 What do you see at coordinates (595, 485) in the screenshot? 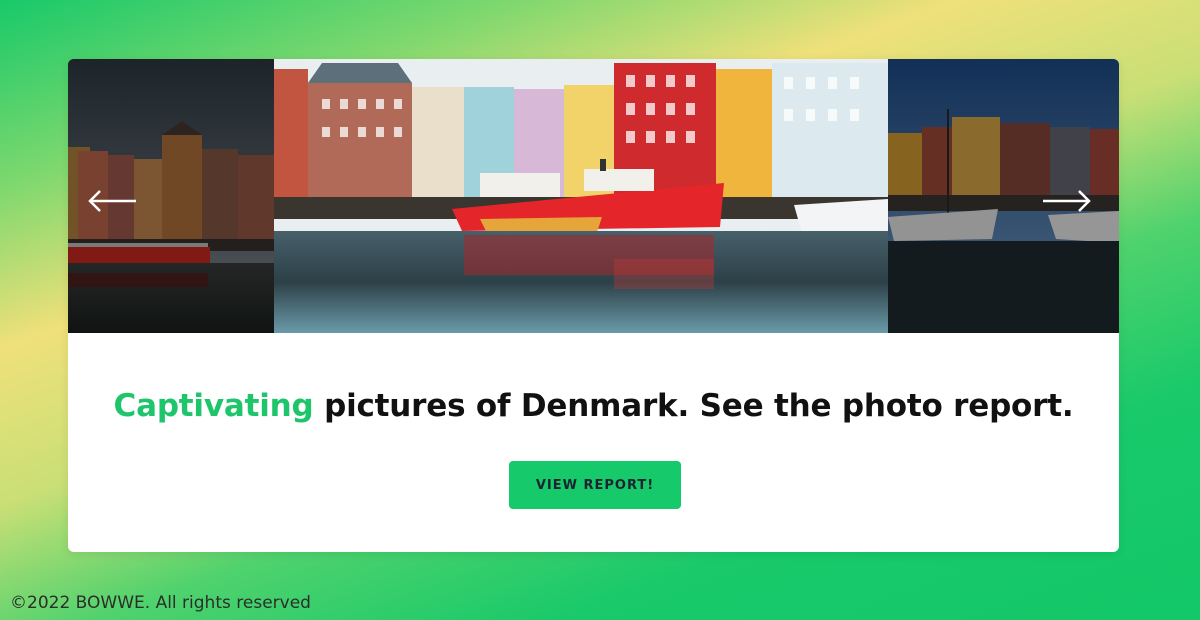
I see `view-report-button: VIEW REPORT!` at bounding box center [595, 485].